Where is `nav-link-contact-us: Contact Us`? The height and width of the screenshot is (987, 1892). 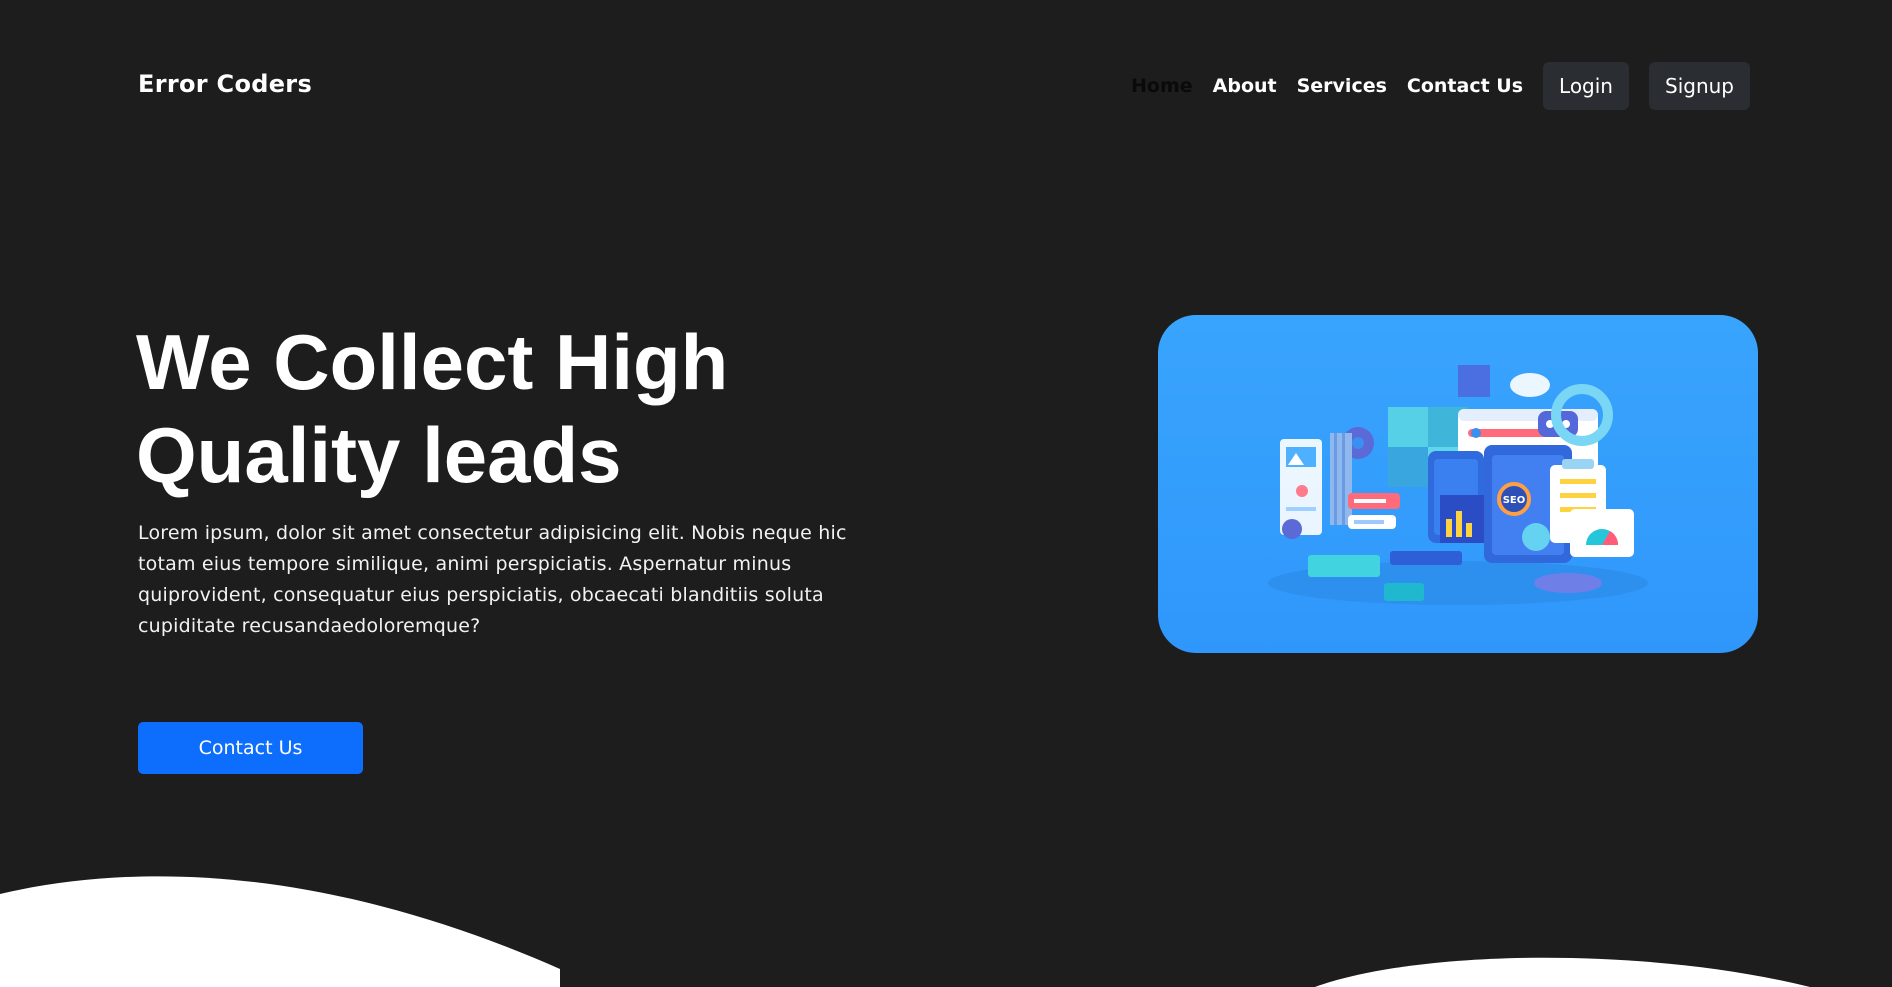
nav-link-contact-us: Contact Us is located at coordinates (1465, 86).